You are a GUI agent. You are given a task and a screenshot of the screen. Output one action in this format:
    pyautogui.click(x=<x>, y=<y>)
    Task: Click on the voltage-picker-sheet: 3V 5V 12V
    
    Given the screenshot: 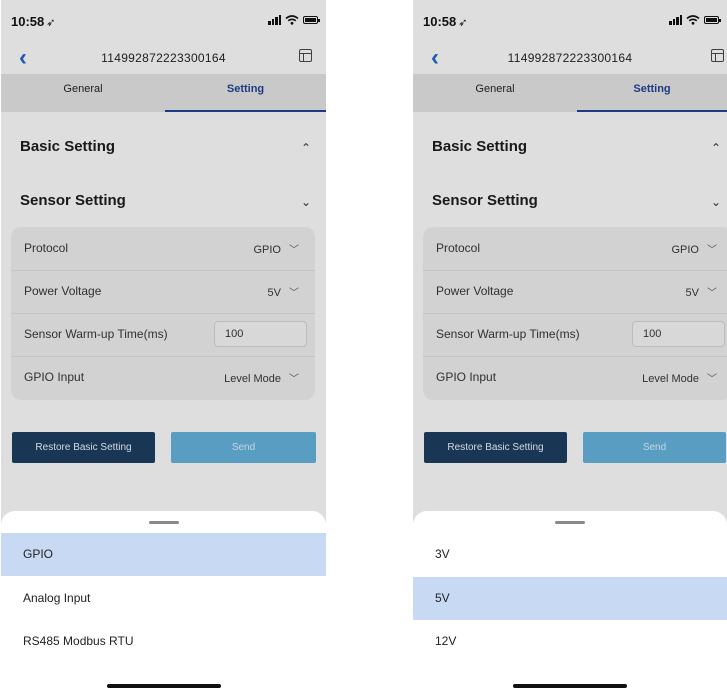 What is the action you would take?
    pyautogui.click(x=570, y=601)
    